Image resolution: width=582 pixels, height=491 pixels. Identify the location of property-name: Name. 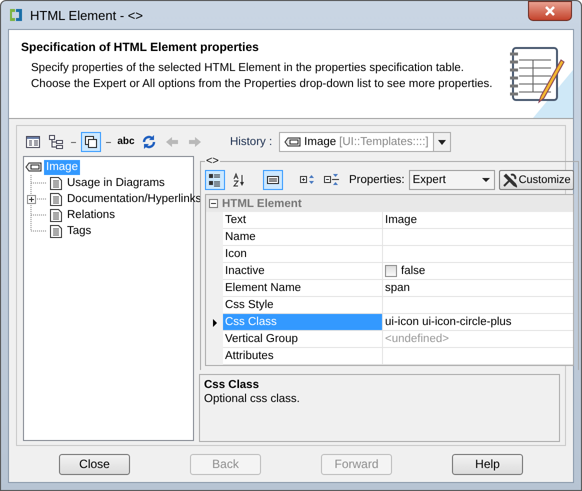
(303, 237).